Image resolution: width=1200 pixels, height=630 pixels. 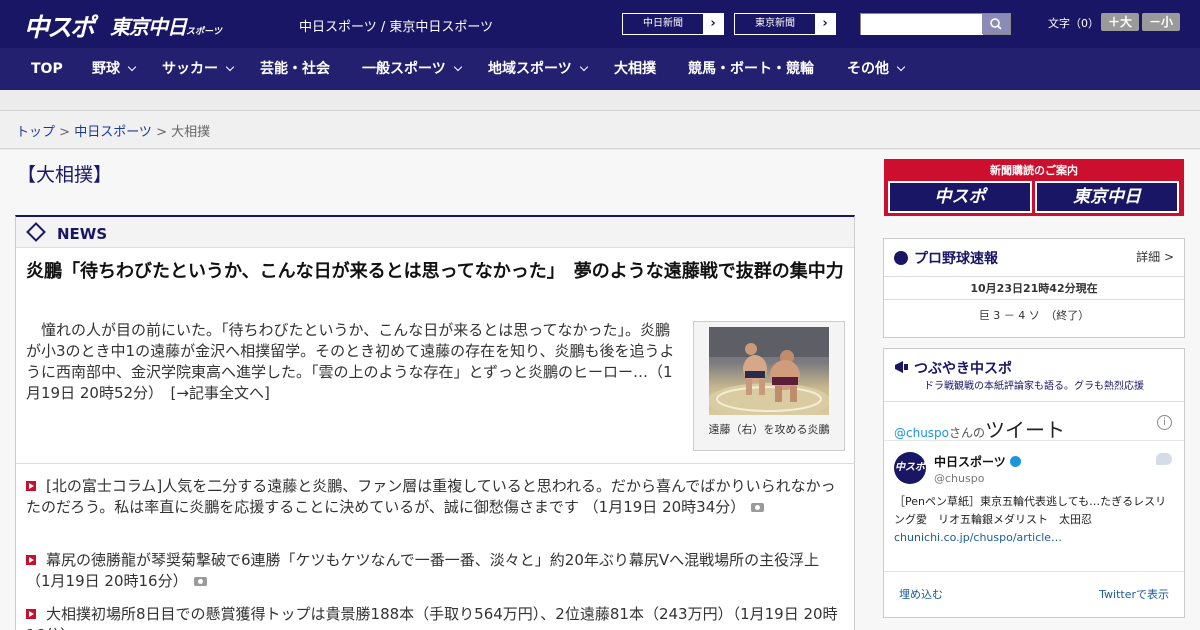 What do you see at coordinates (435, 232) in the screenshot?
I see `news-header: NEWS` at bounding box center [435, 232].